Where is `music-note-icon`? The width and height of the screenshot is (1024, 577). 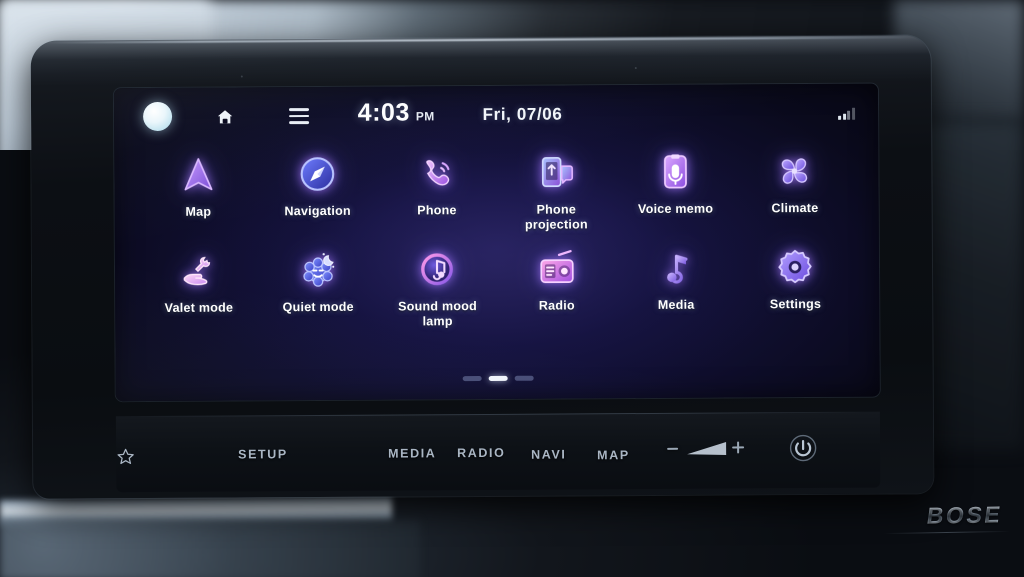
music-note-icon is located at coordinates (676, 268).